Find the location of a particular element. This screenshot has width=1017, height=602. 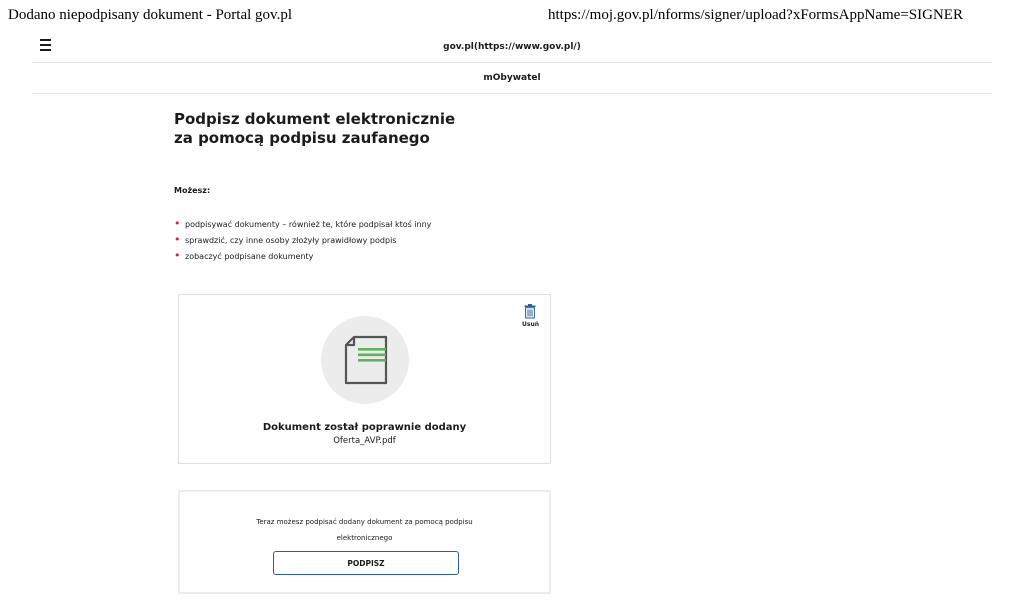

service-bar: mObywatel is located at coordinates (512, 78).